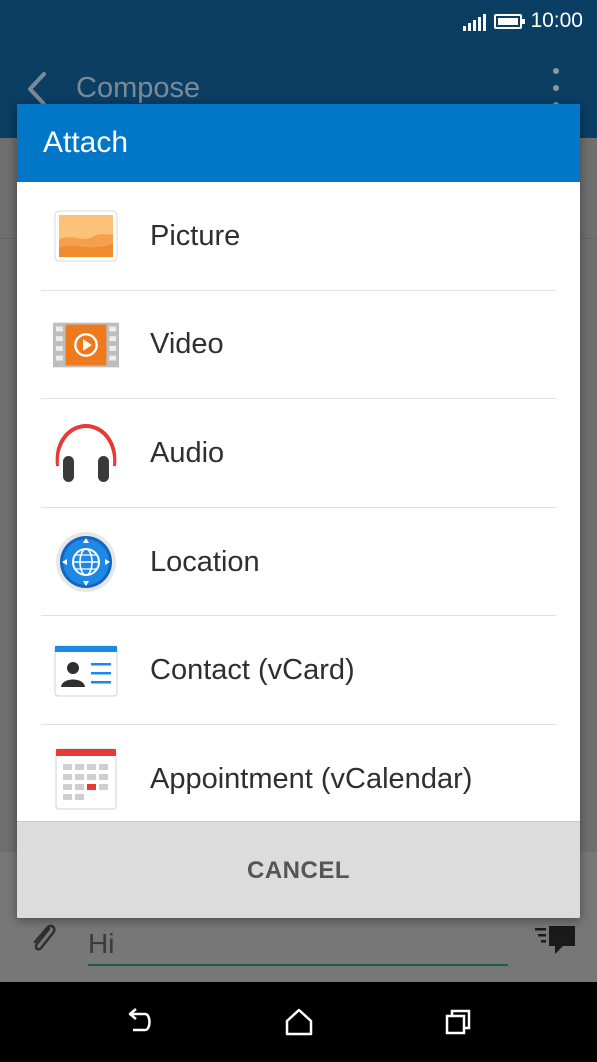  What do you see at coordinates (86, 453) in the screenshot?
I see `headphones-icon` at bounding box center [86, 453].